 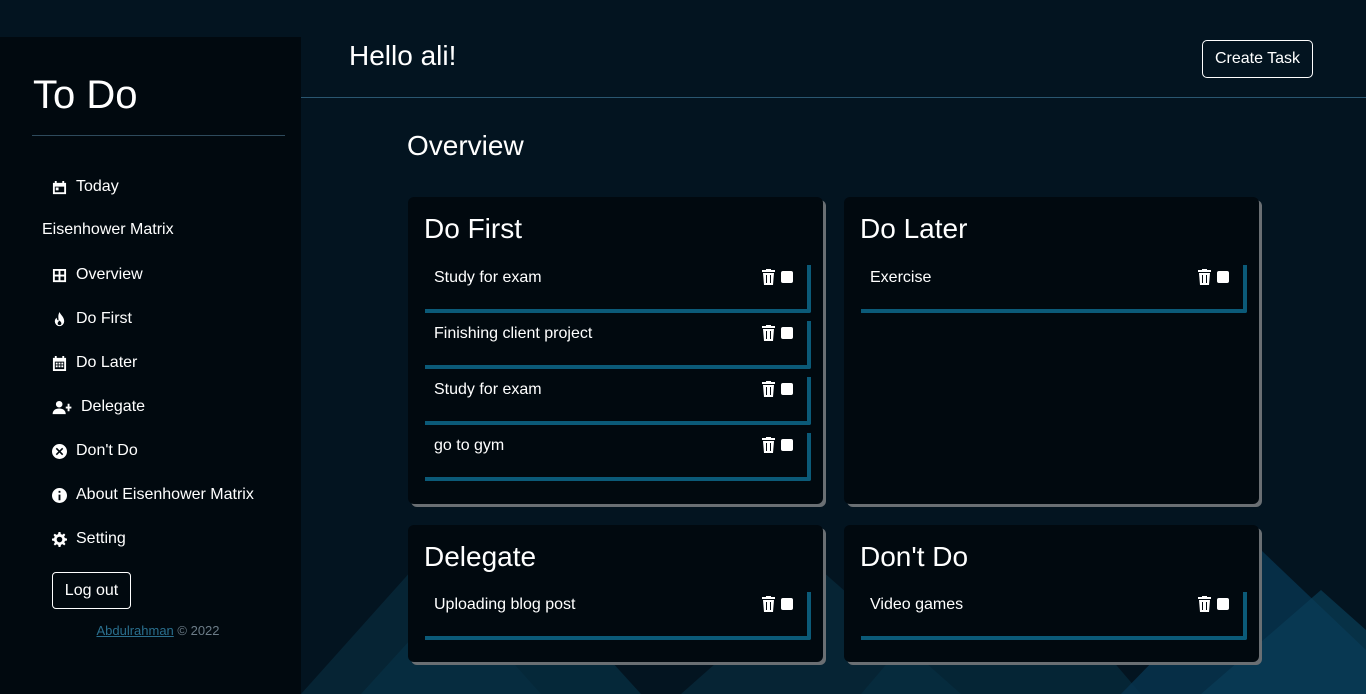 What do you see at coordinates (113, 406) in the screenshot?
I see `sidebar-item-label: Delegate` at bounding box center [113, 406].